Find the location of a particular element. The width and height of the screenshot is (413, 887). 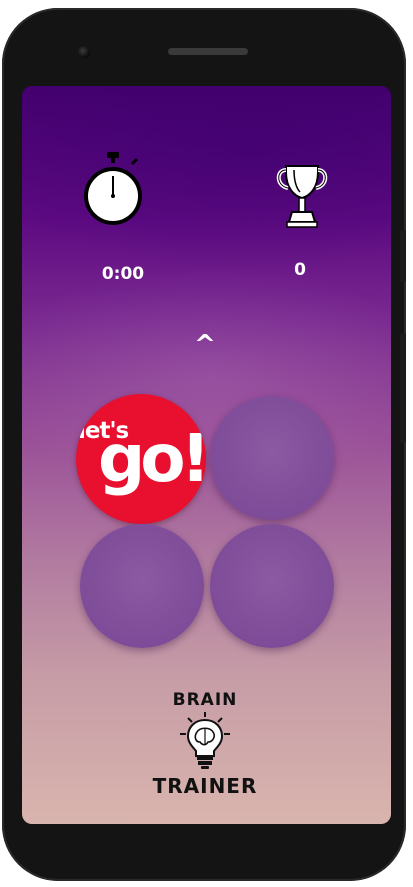

question-text: ^ is located at coordinates (205, 345).